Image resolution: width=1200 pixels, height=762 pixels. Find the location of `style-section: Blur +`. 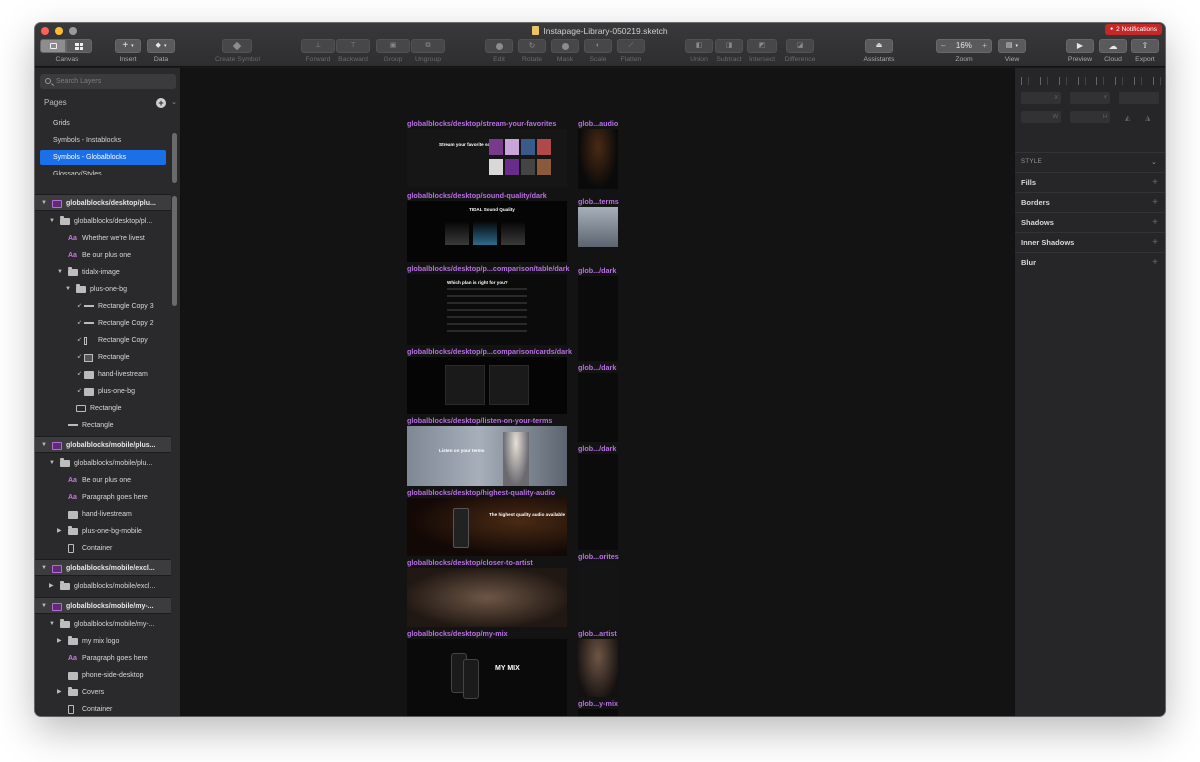

style-section: Blur + is located at coordinates (1090, 262).